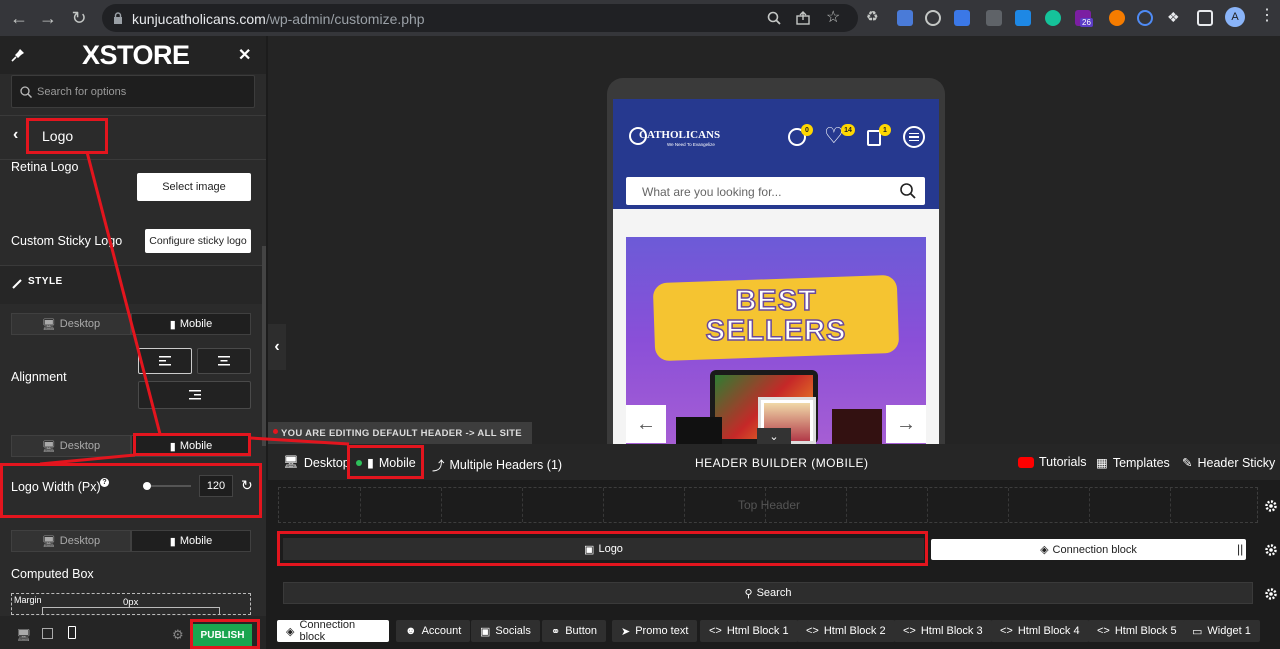 This screenshot has width=1280, height=649. I want to click on retina-logo-label: Retina Logo, so click(45, 167).